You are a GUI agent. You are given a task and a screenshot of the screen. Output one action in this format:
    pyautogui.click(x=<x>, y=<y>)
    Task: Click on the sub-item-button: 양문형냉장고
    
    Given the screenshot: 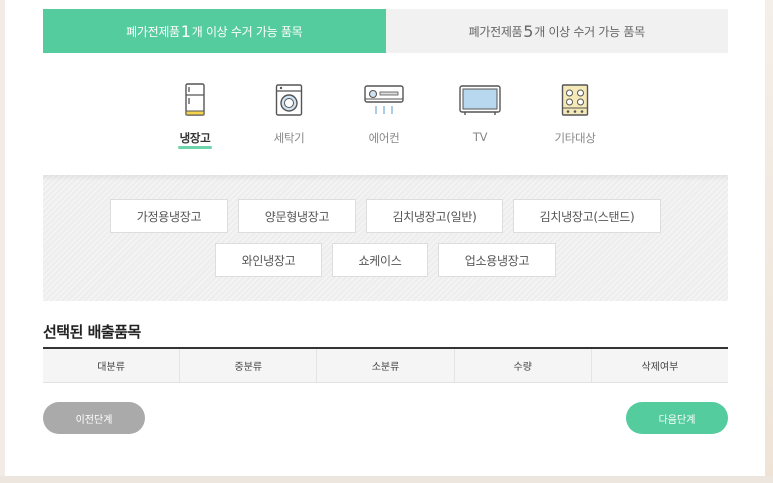 What is the action you would take?
    pyautogui.click(x=297, y=216)
    